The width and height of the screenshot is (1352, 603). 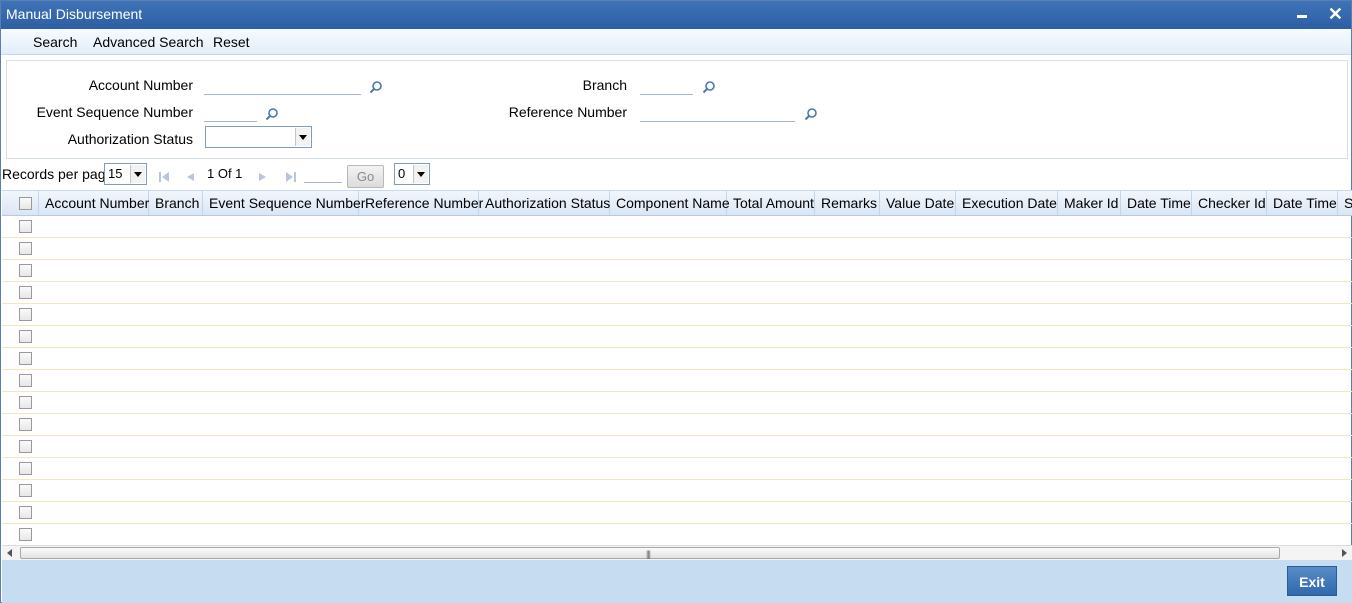 What do you see at coordinates (9, 553) in the screenshot?
I see `scroll-left-icon` at bounding box center [9, 553].